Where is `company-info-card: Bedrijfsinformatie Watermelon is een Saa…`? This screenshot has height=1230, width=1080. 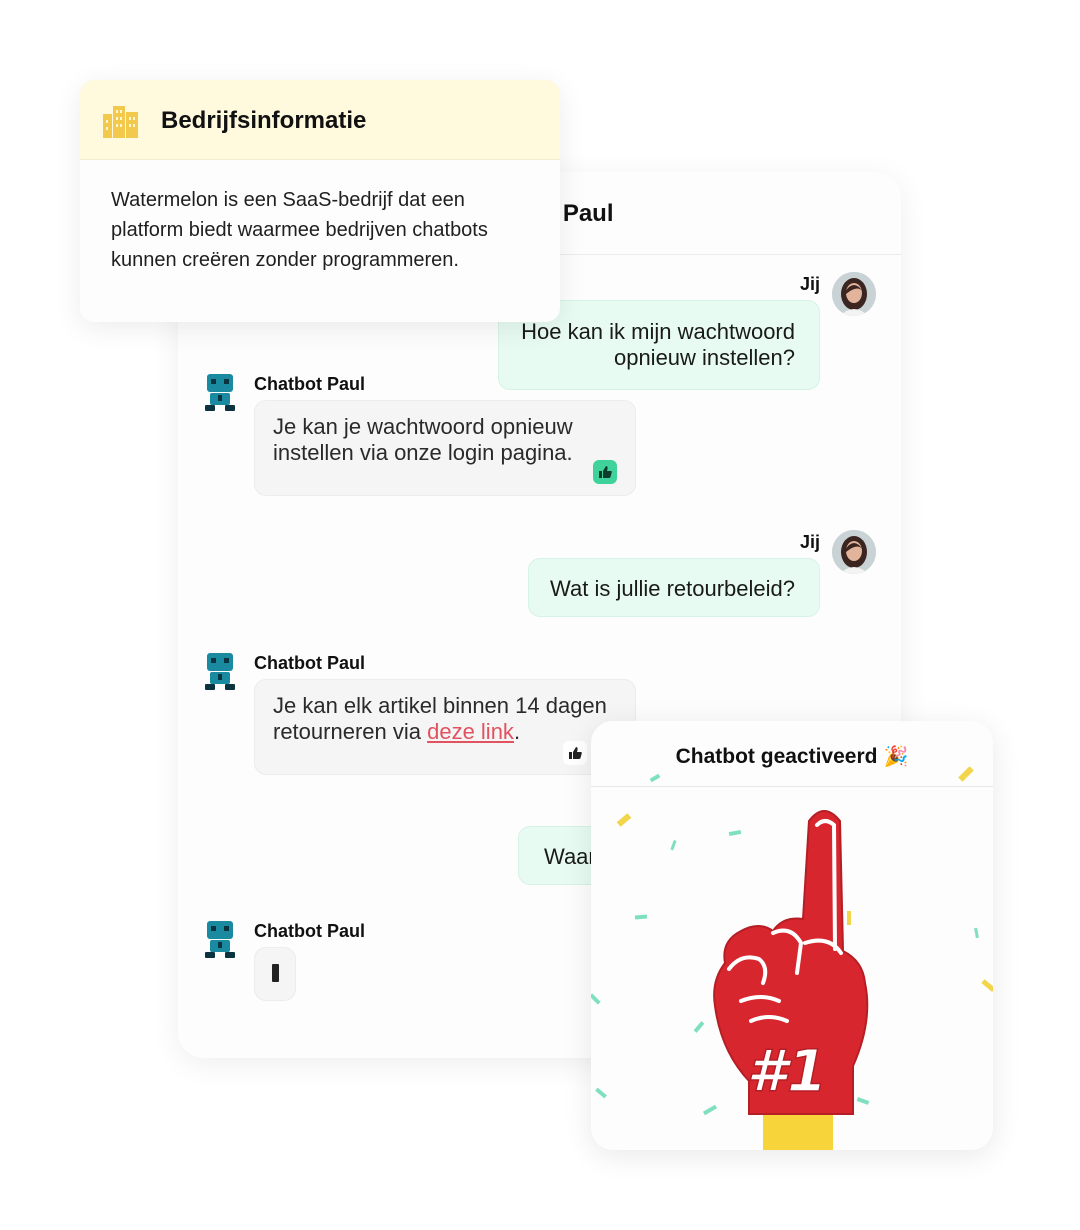 company-info-card: Bedrijfsinformatie Watermelon is een Saa… is located at coordinates (320, 201).